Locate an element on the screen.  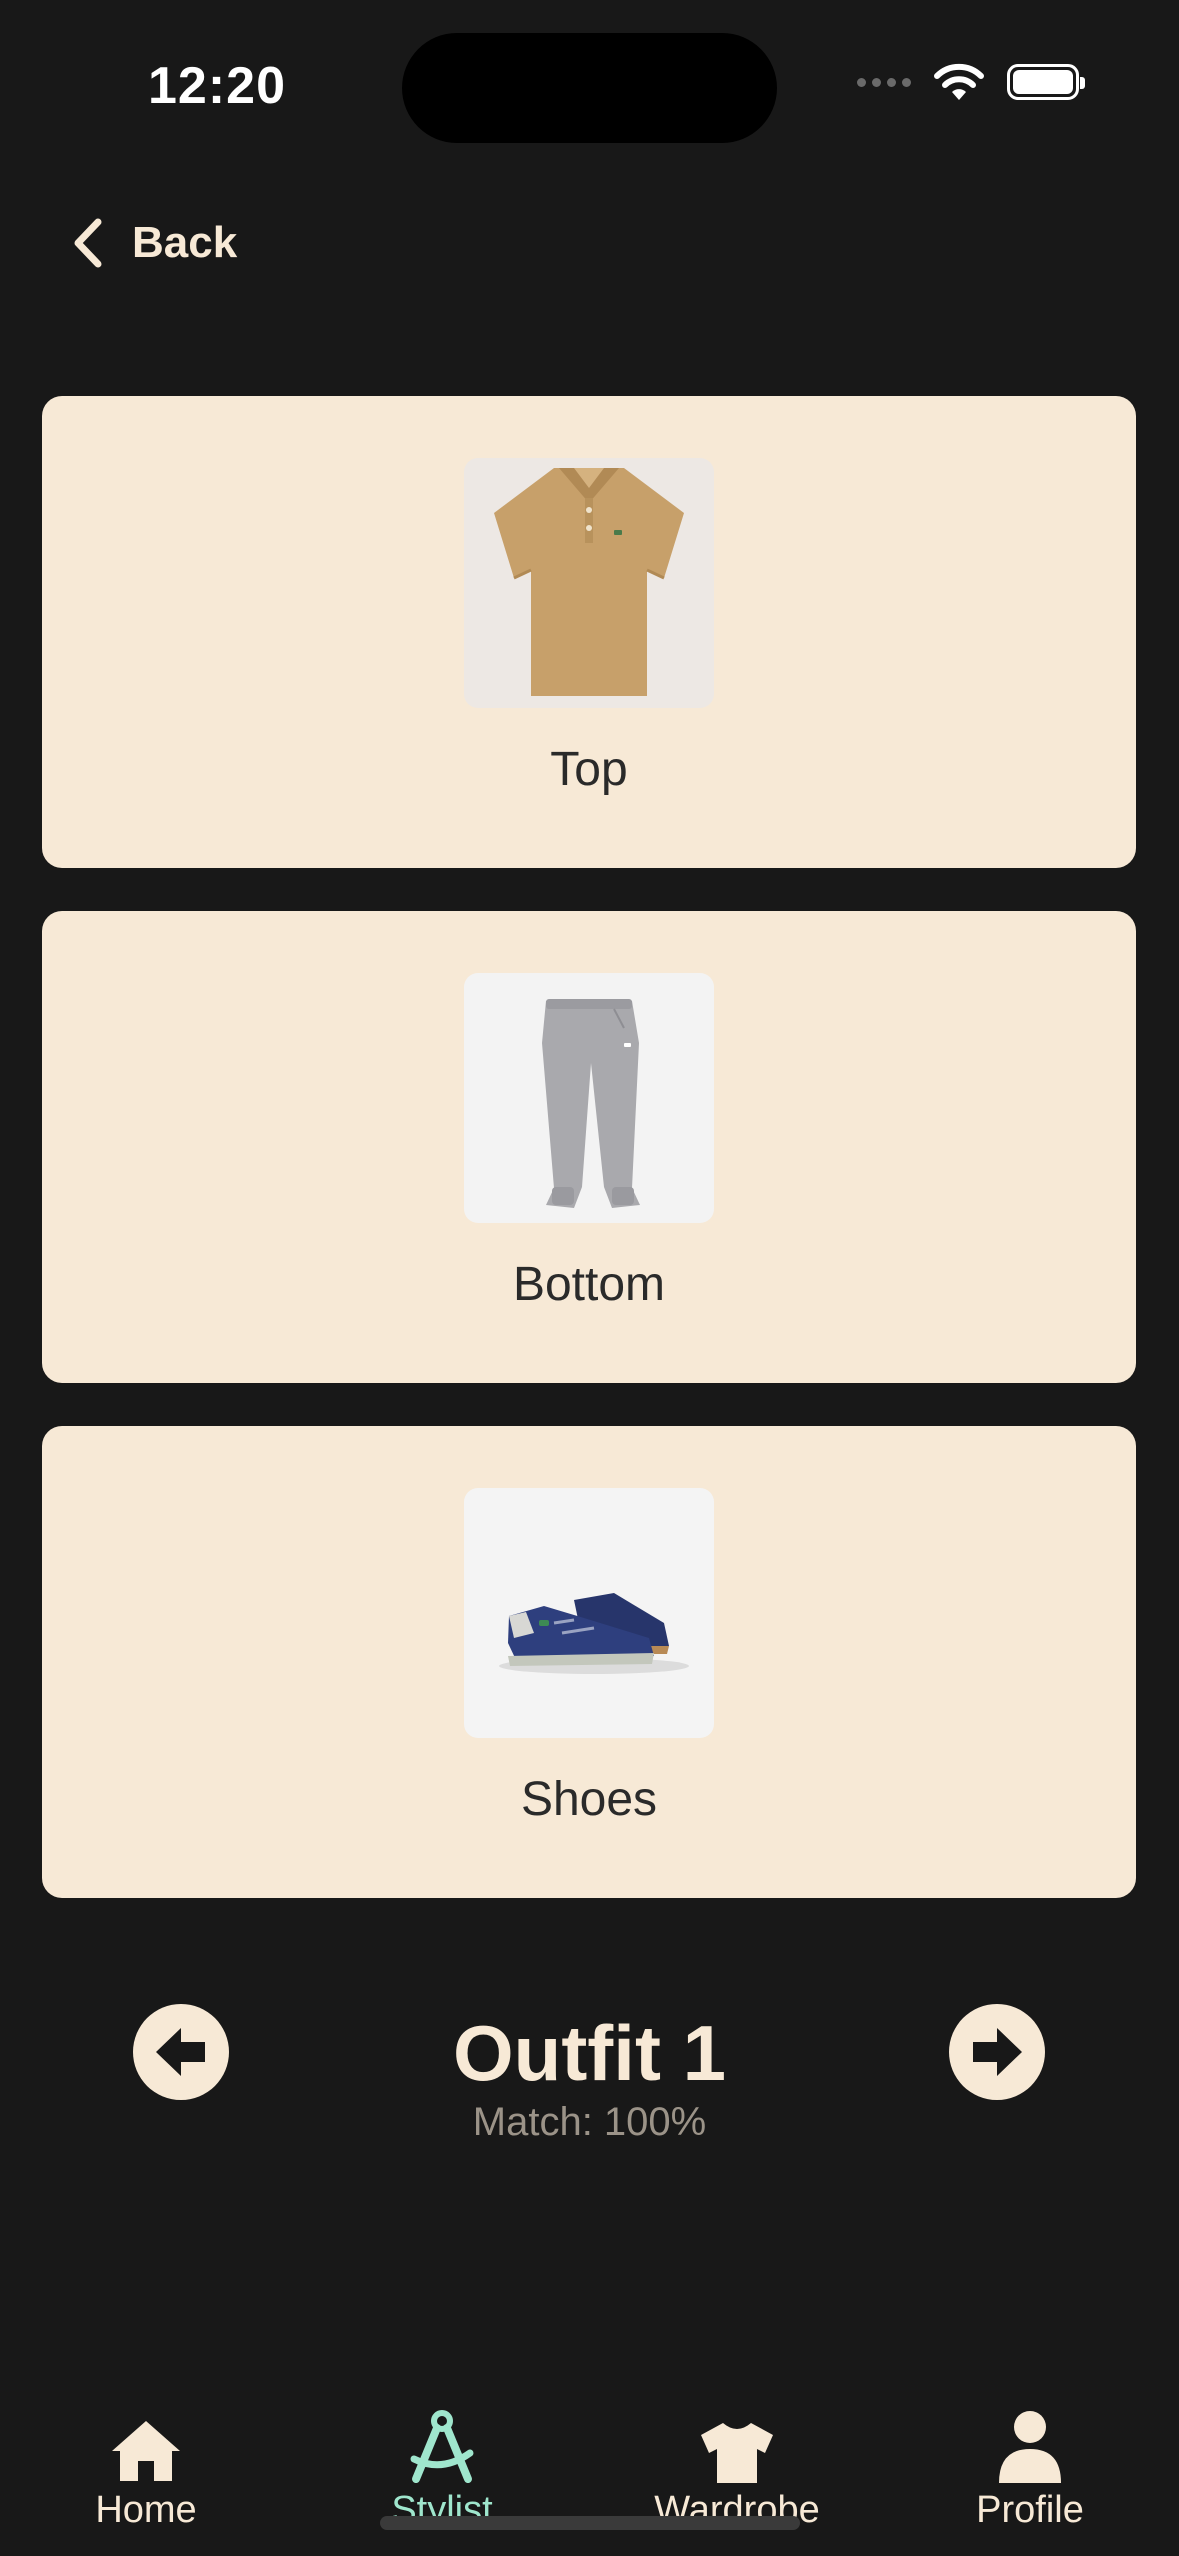
dynamic-island is located at coordinates (589, 88).